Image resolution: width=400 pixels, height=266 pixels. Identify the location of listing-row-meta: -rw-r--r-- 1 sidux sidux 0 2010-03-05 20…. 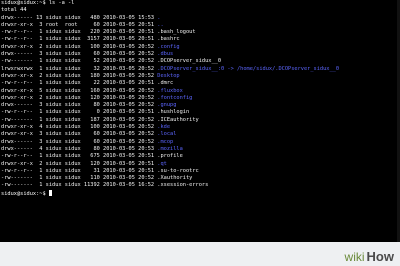
(79, 112).